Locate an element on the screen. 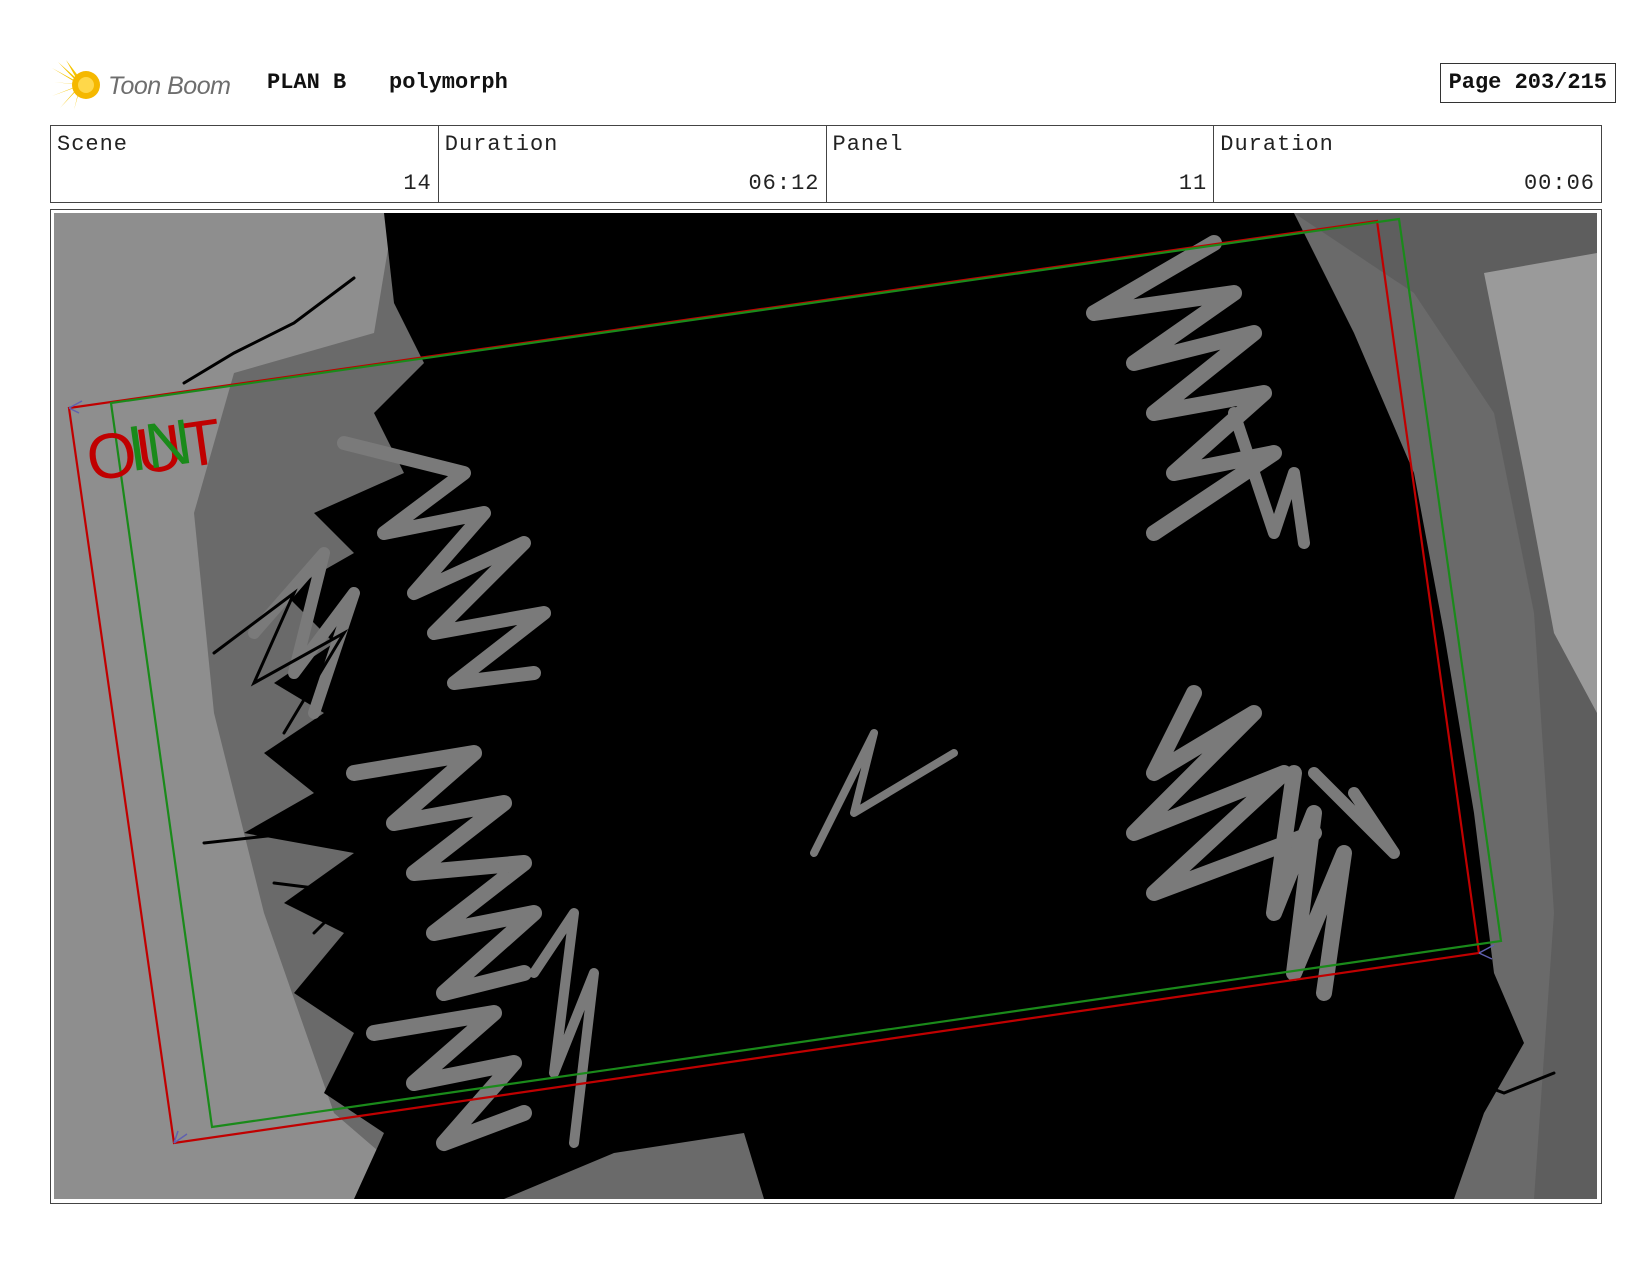  logo-text: Toon Boom is located at coordinates (169, 86).